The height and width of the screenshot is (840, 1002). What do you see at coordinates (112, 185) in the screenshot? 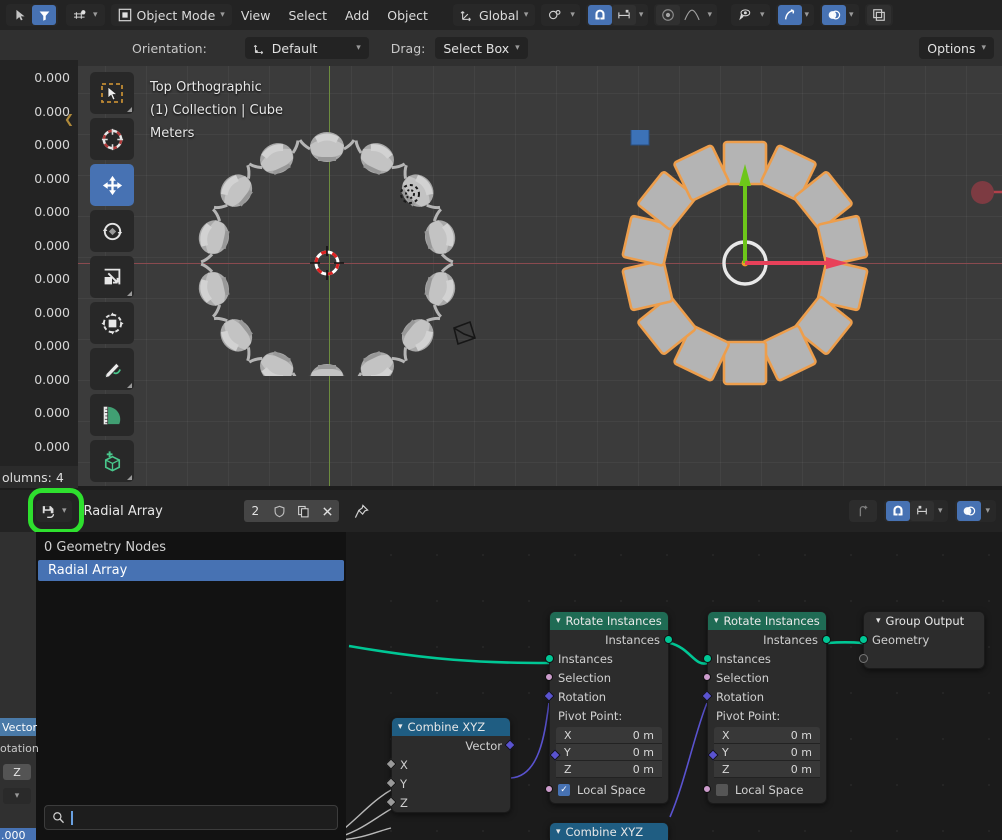
I see `tool-move` at bounding box center [112, 185].